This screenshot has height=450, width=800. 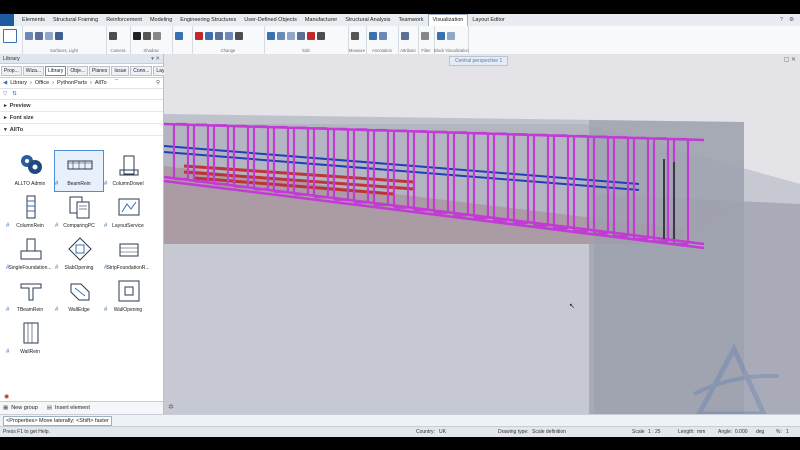 What do you see at coordinates (137, 36) in the screenshot?
I see `sun-icon` at bounding box center [137, 36].